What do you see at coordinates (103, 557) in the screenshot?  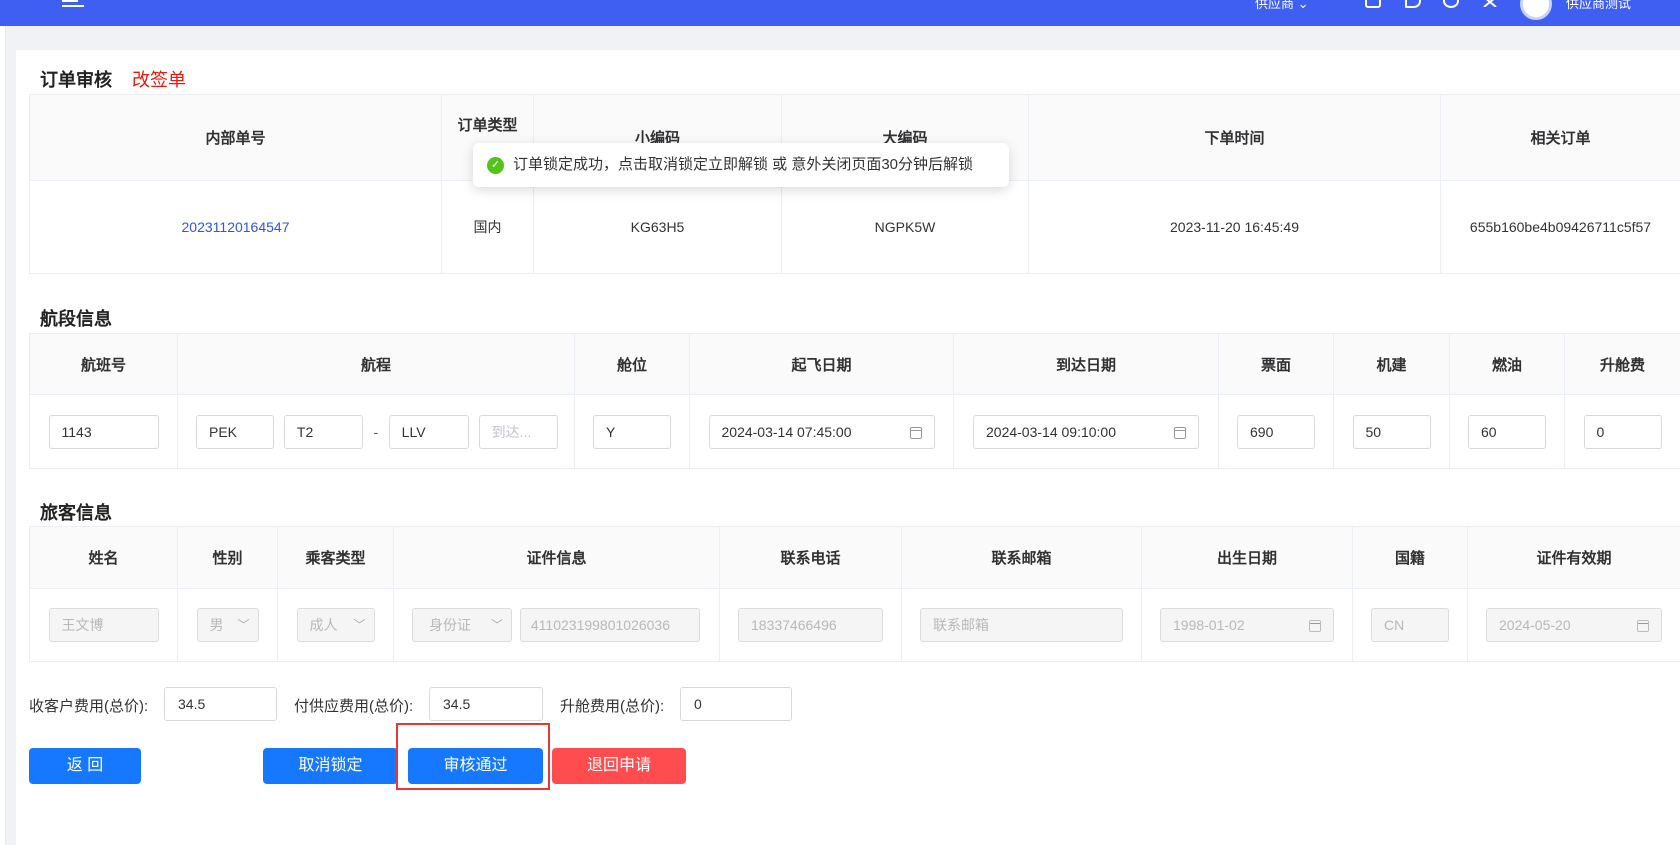 I see `passenger-header-name: 姓名` at bounding box center [103, 557].